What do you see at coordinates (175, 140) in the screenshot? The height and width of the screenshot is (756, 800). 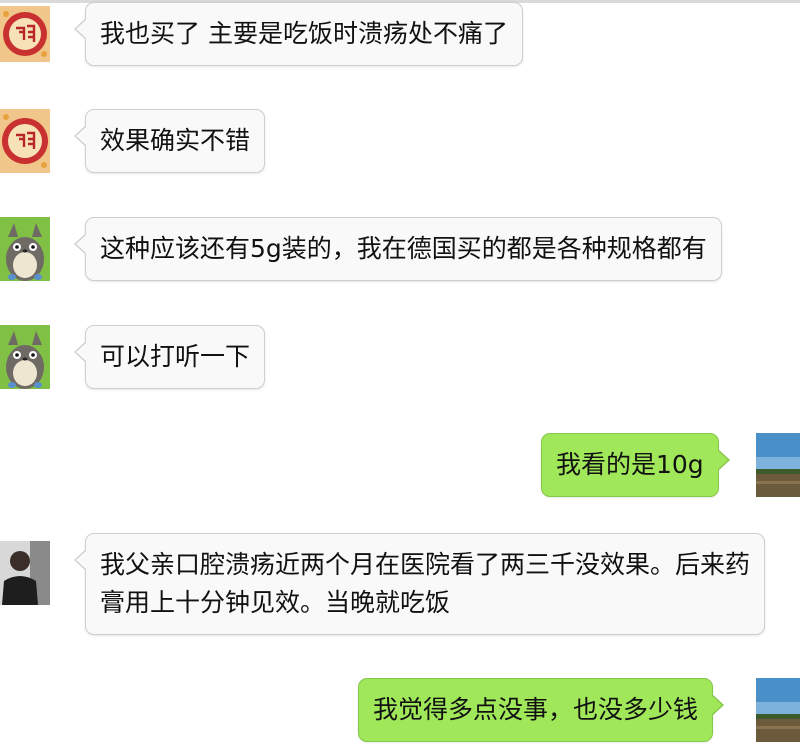 I see `message-text: 效果确实不错` at bounding box center [175, 140].